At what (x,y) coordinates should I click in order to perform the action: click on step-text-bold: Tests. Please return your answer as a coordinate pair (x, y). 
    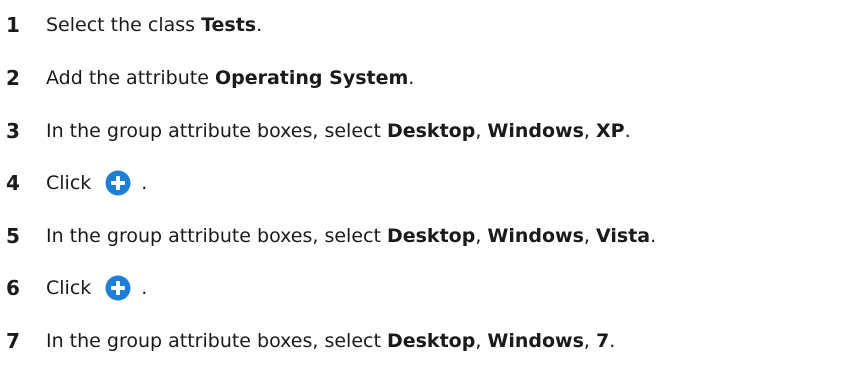
    Looking at the image, I should click on (229, 25).